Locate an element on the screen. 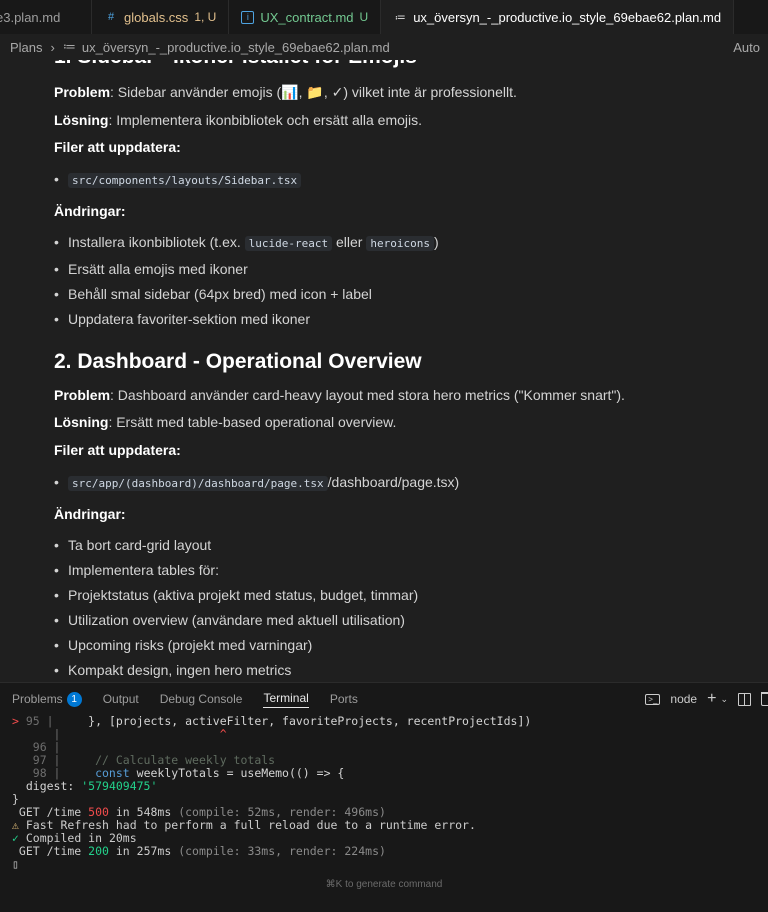 The image size is (768, 912). tab-globals-css: # globals.css 1, U is located at coordinates (161, 17).